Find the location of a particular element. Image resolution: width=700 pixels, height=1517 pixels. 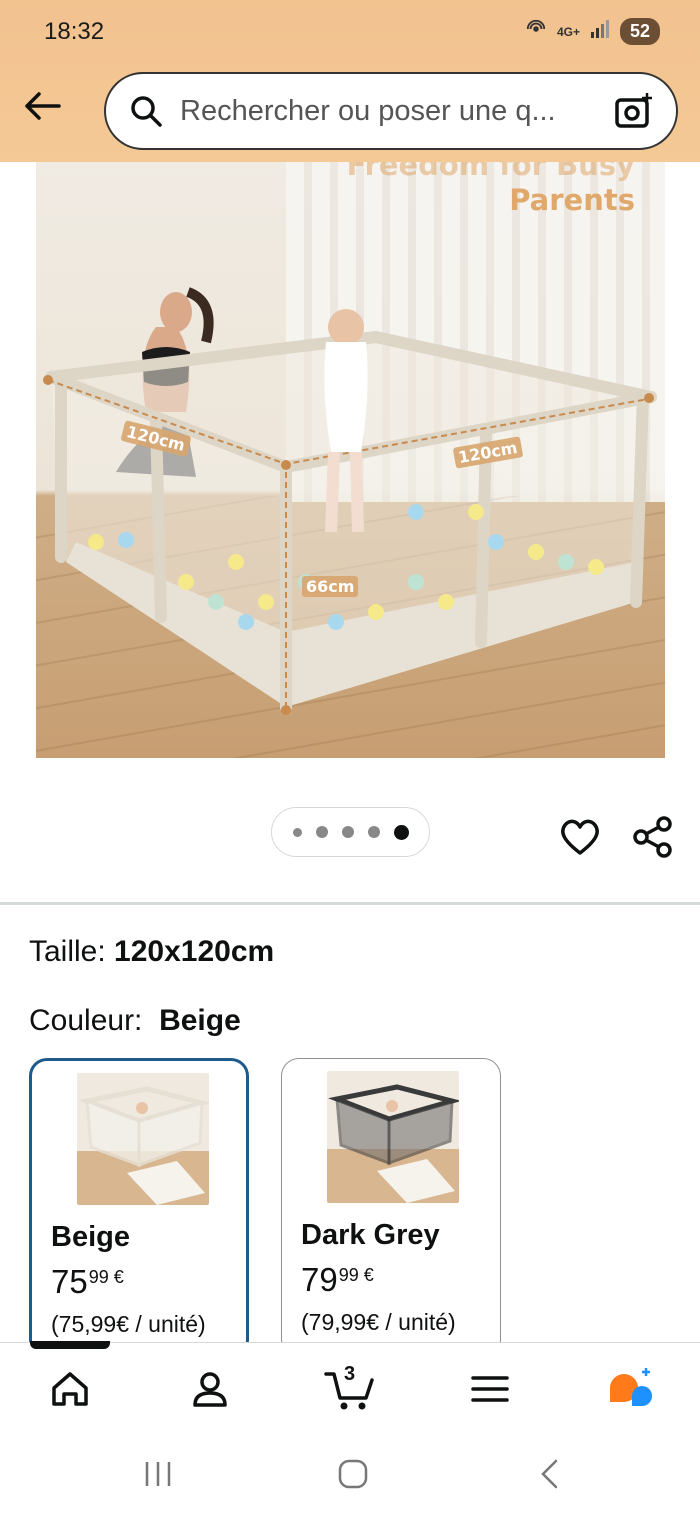

color-selector: Couleur: Beige is located at coordinates (135, 1021).